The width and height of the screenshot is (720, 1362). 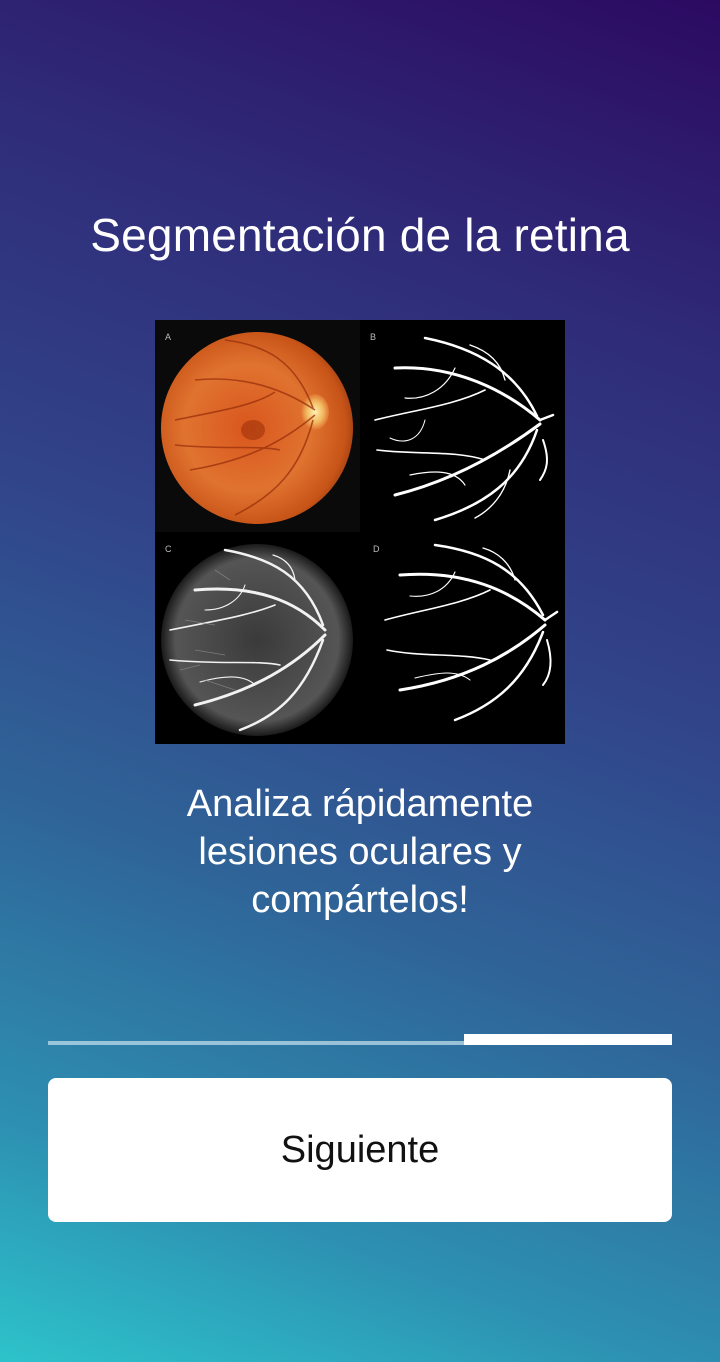 What do you see at coordinates (376, 549) in the screenshot?
I see `panel-label-d: D` at bounding box center [376, 549].